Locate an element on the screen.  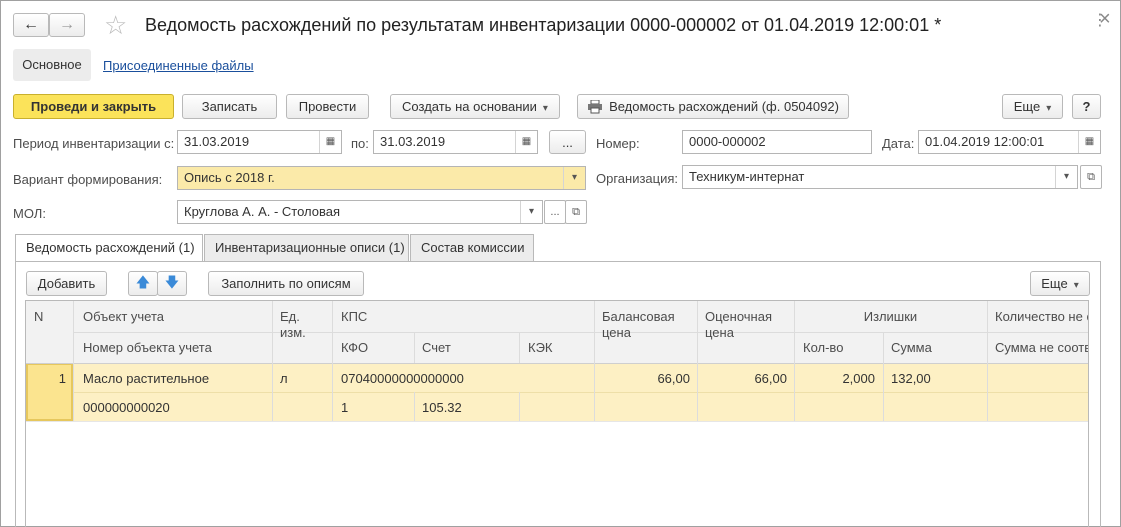
table-more-button: Еще is located at coordinates (1060, 283).